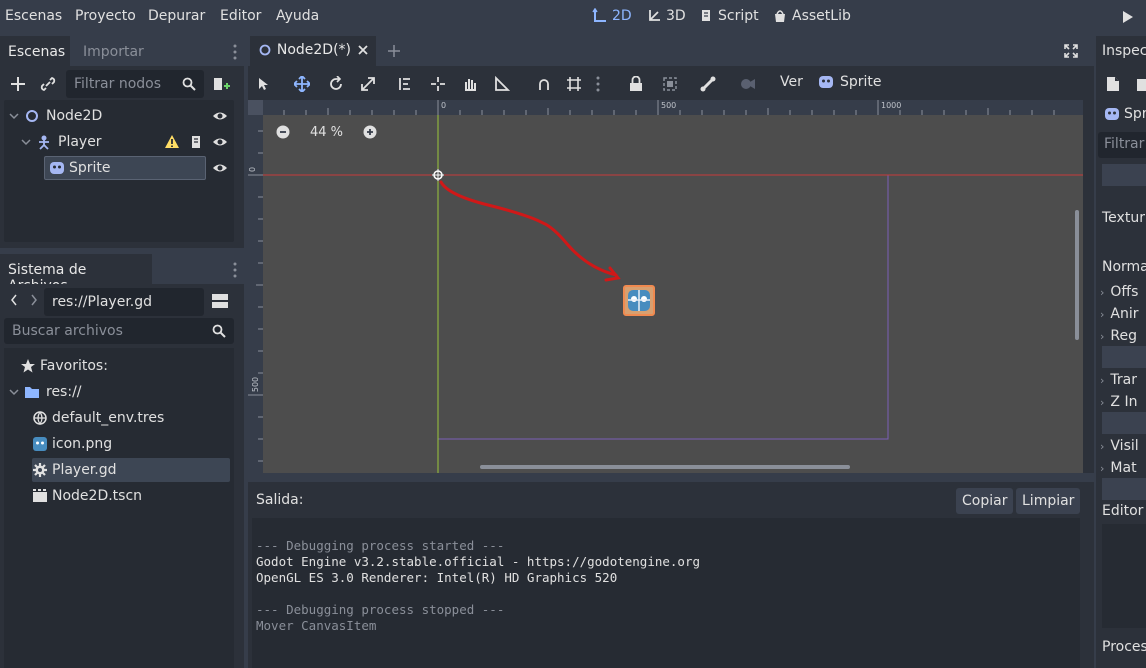  Describe the element at coordinates (406, 84) in the screenshot. I see `list-select-icon` at that location.